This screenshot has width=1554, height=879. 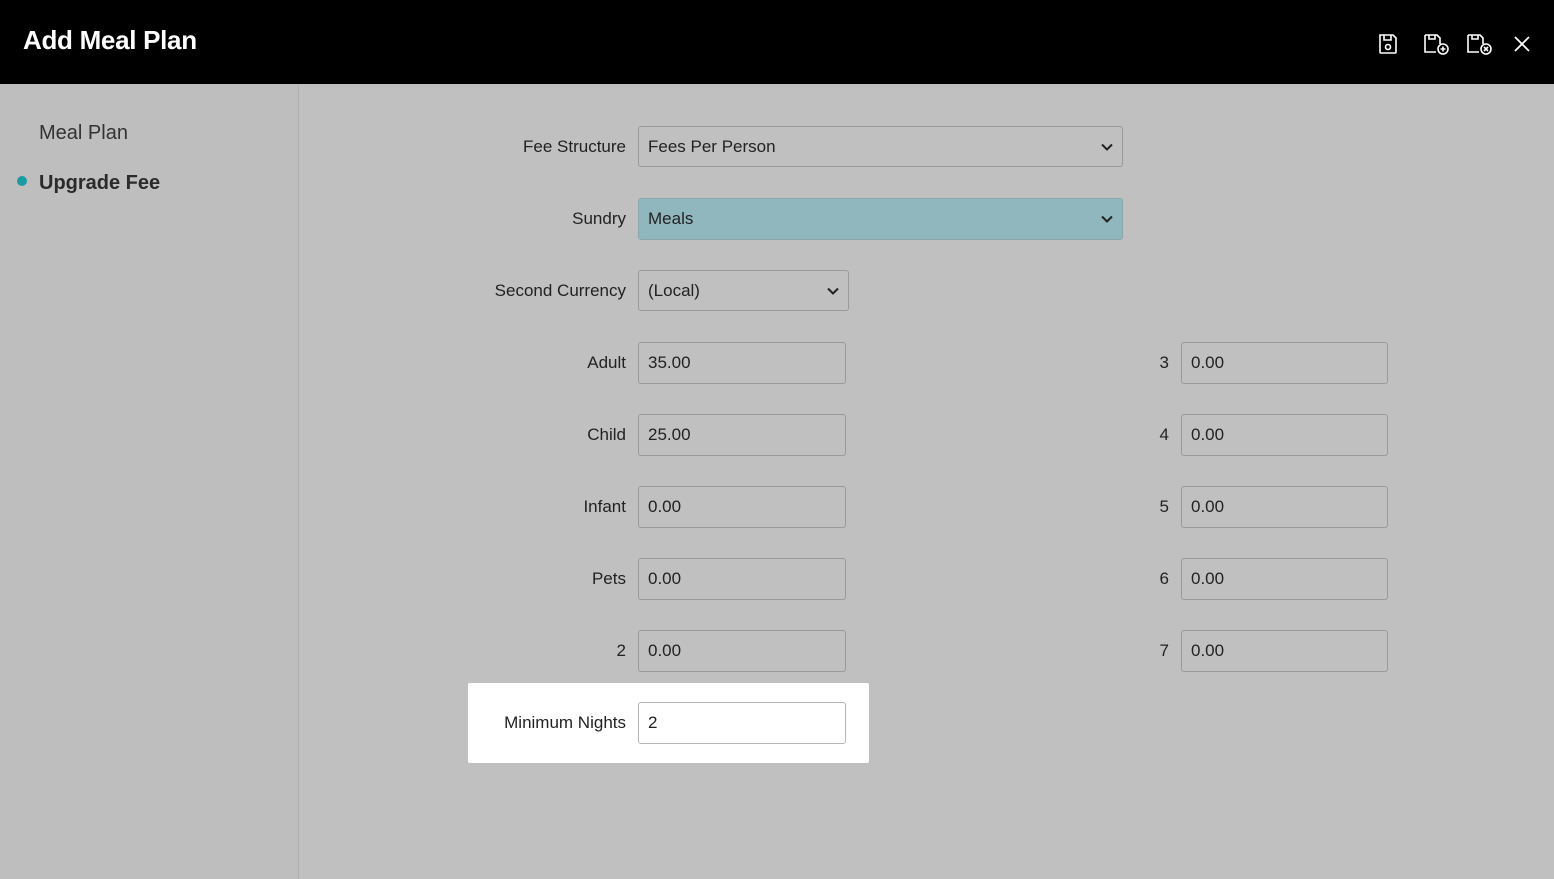 I want to click on fee-structure-select: Fees Per Person, so click(x=880, y=146).